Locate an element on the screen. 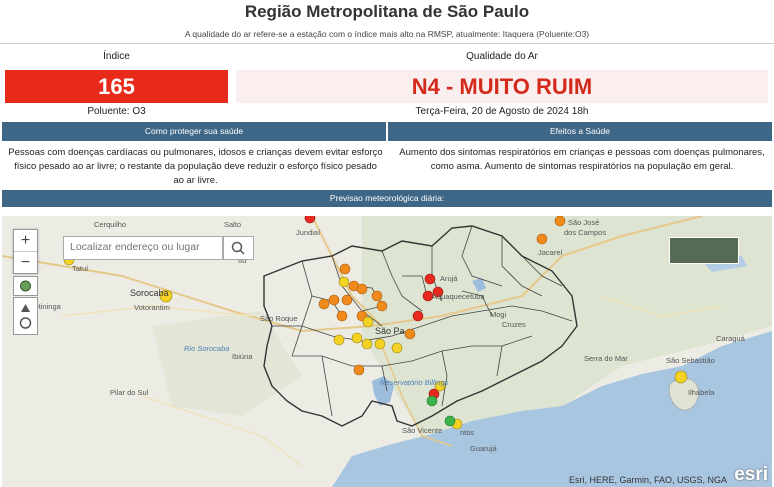 Image resolution: width=774 pixels, height=487 pixels. home-button is located at coordinates (25, 286).